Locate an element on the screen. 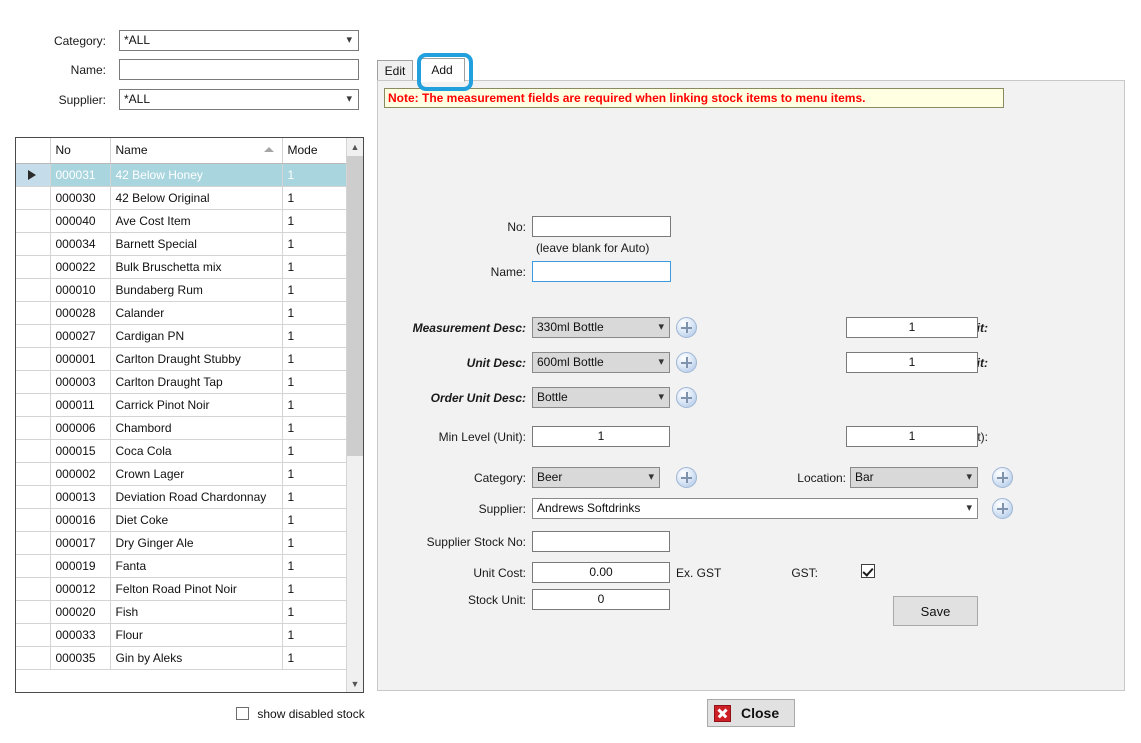  close-button: Close is located at coordinates (751, 713).